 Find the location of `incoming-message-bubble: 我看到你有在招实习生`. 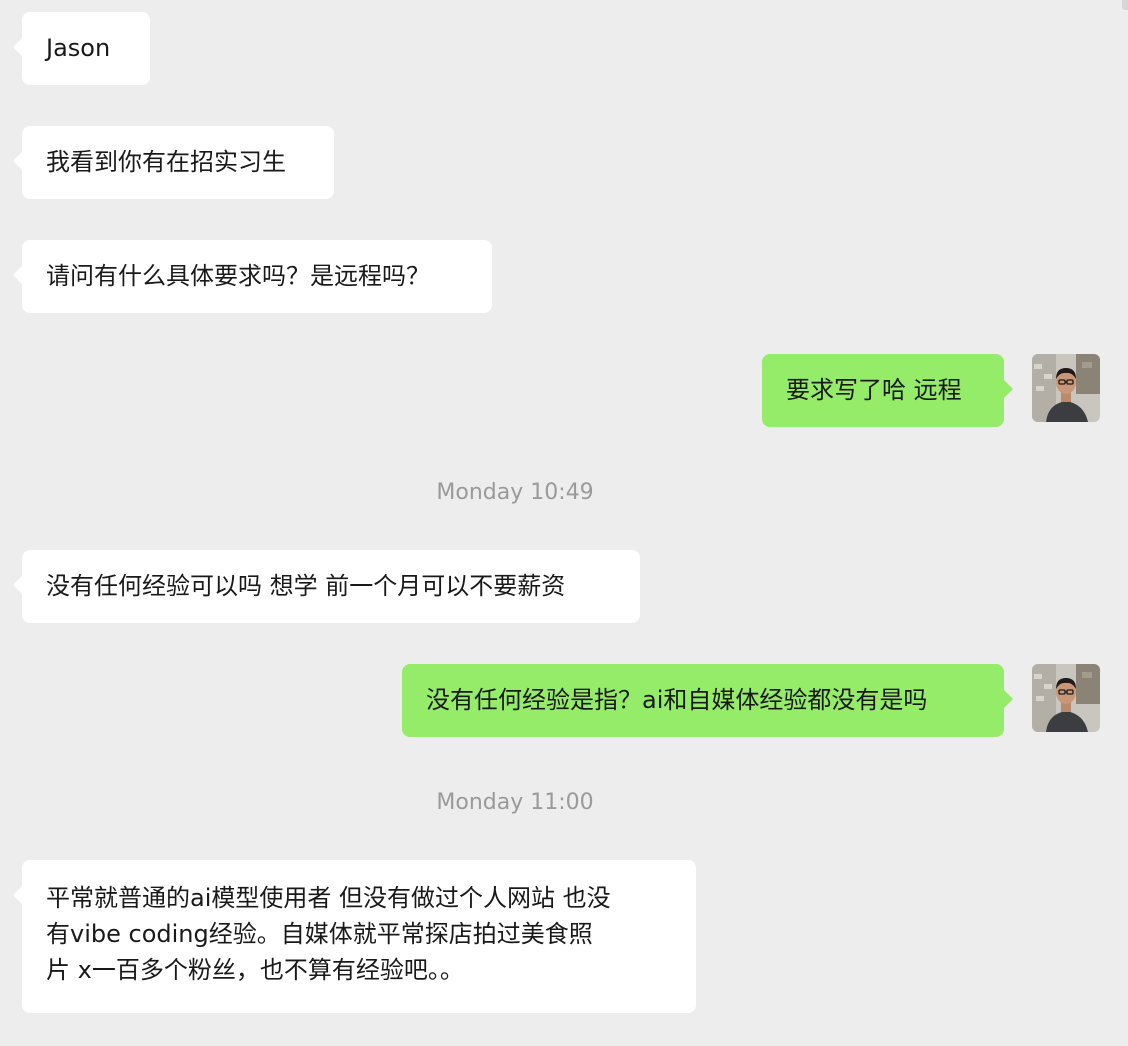

incoming-message-bubble: 我看到你有在招实习生 is located at coordinates (173, 162).